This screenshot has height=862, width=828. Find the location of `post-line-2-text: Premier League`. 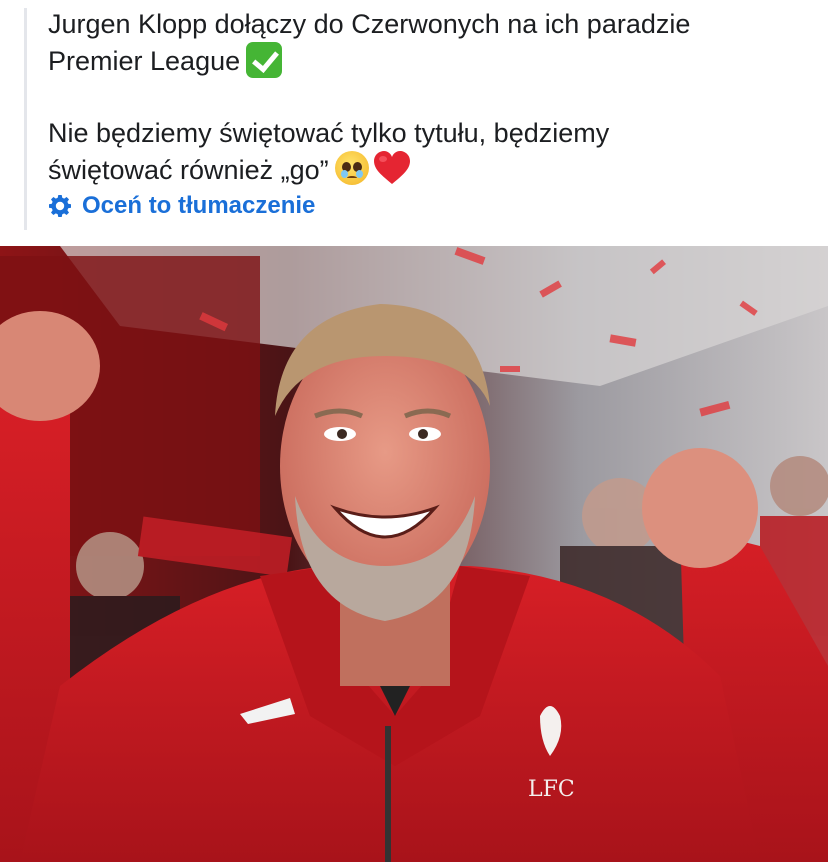

post-line-2-text: Premier League is located at coordinates (144, 61).